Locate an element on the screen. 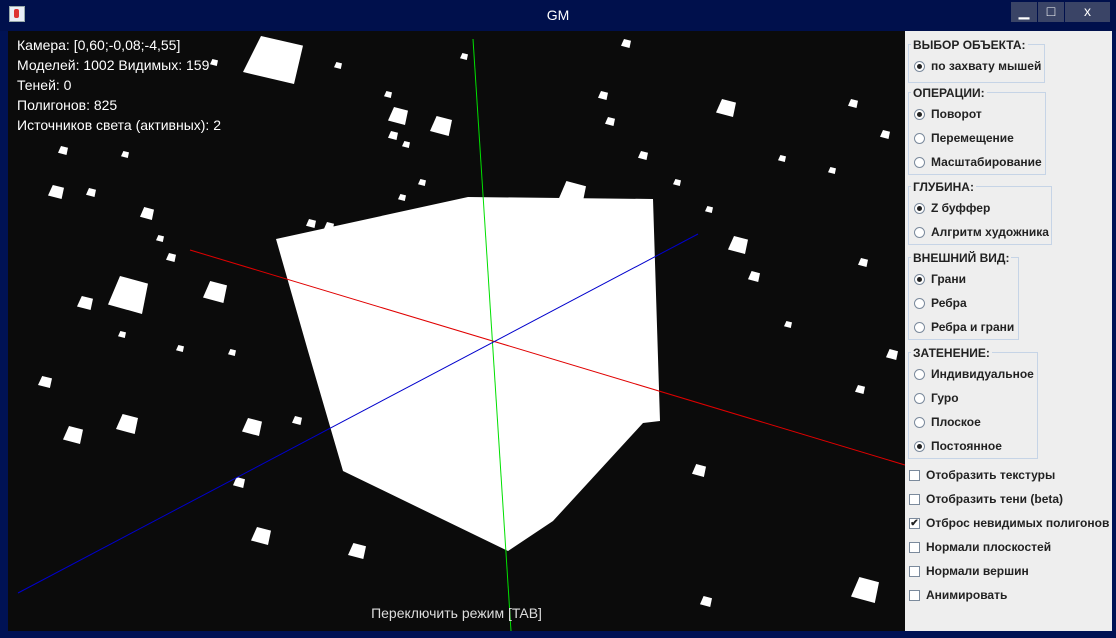 The height and width of the screenshot is (638, 1116). checkbox-vertex-normals: Нормали вершин is located at coordinates (969, 571).